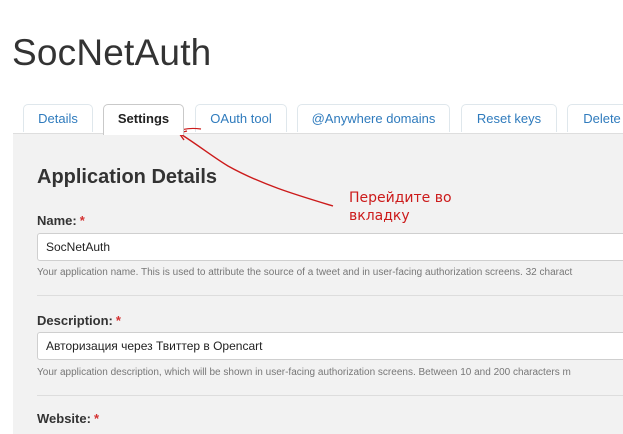 Image resolution: width=623 pixels, height=434 pixels. I want to click on tab-settings: Settings, so click(143, 119).